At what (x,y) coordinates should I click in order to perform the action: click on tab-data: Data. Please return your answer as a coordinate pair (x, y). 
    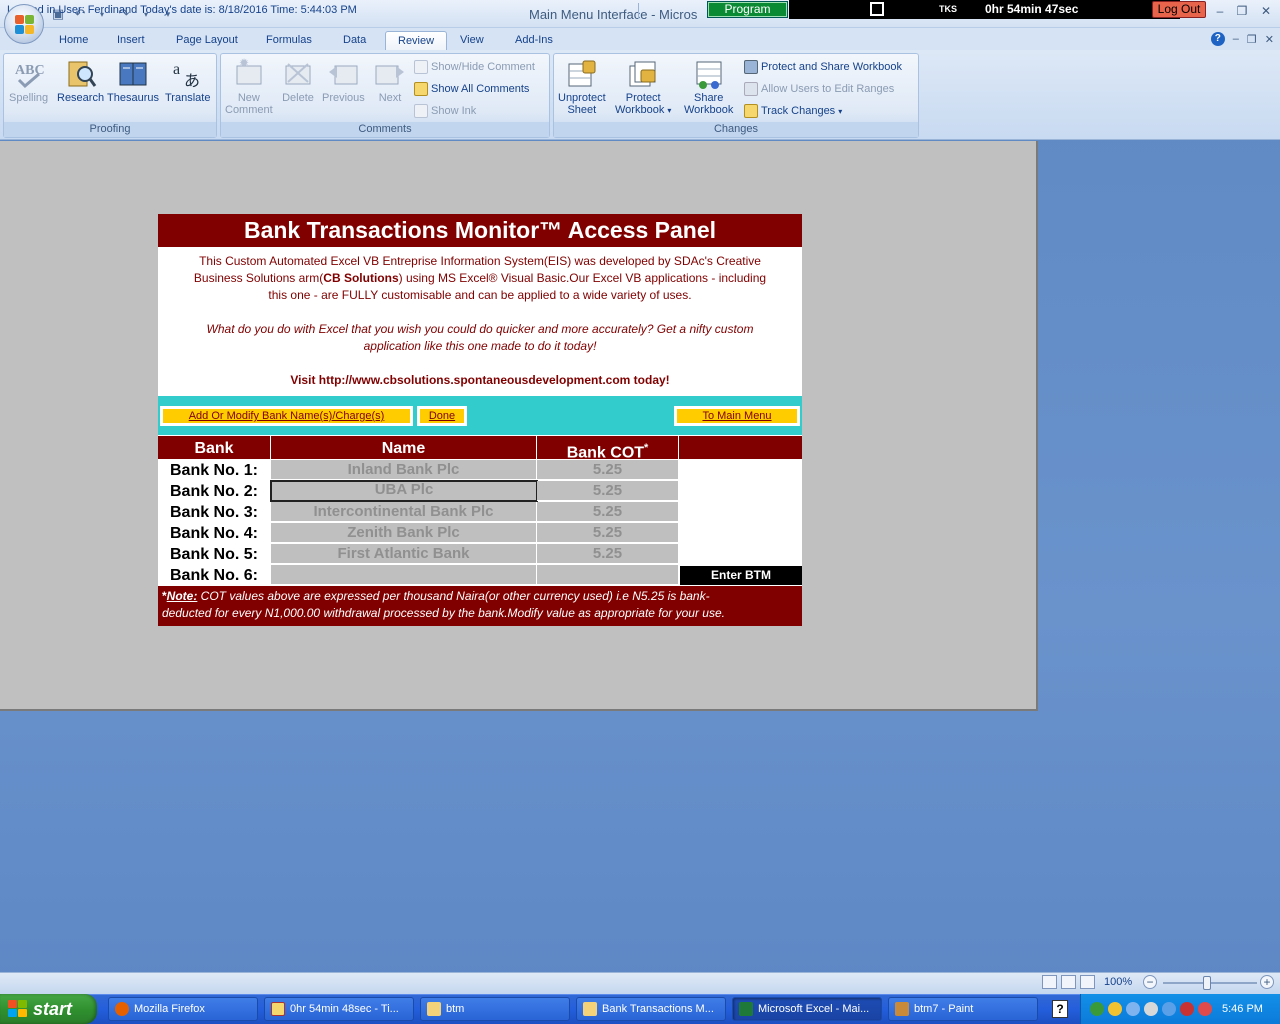
    Looking at the image, I should click on (354, 40).